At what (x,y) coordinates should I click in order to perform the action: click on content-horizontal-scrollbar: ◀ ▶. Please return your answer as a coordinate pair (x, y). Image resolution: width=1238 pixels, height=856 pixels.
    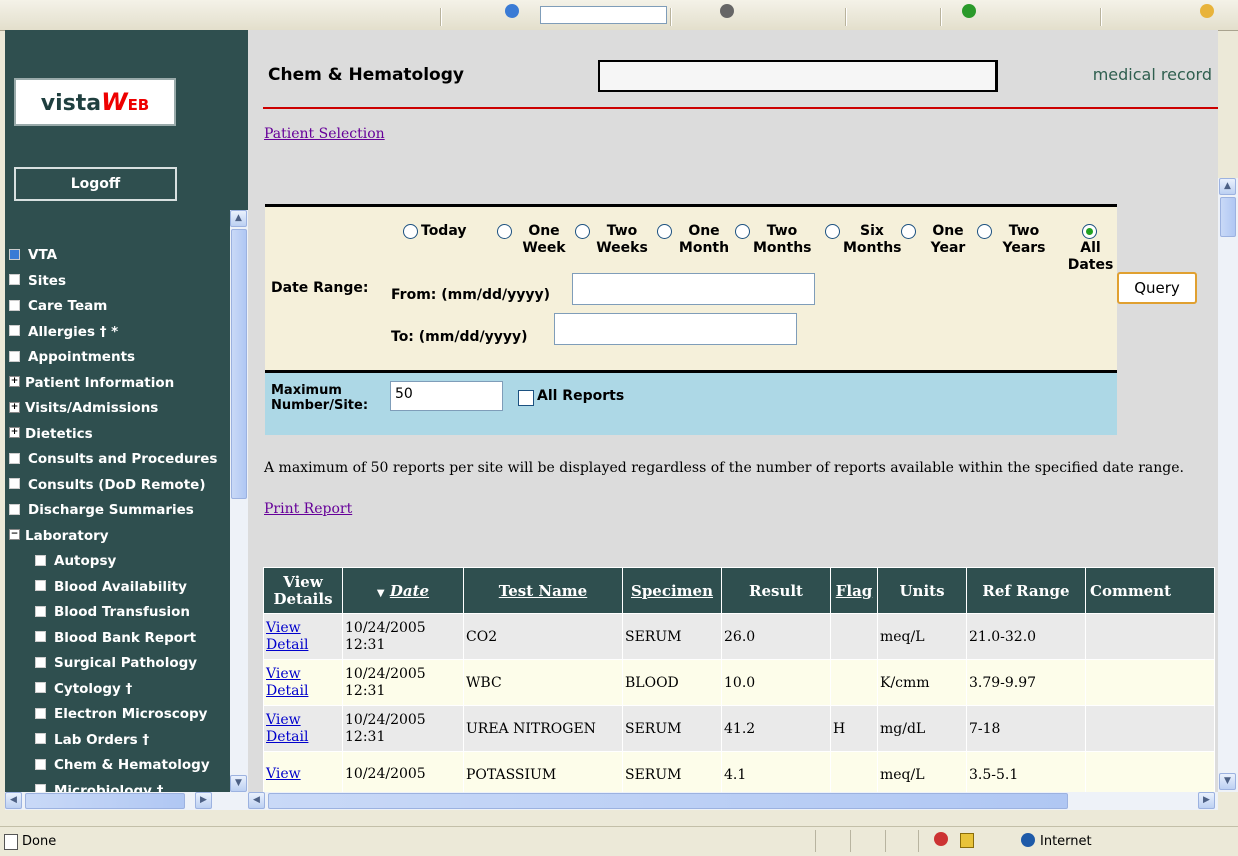
    Looking at the image, I should click on (733, 801).